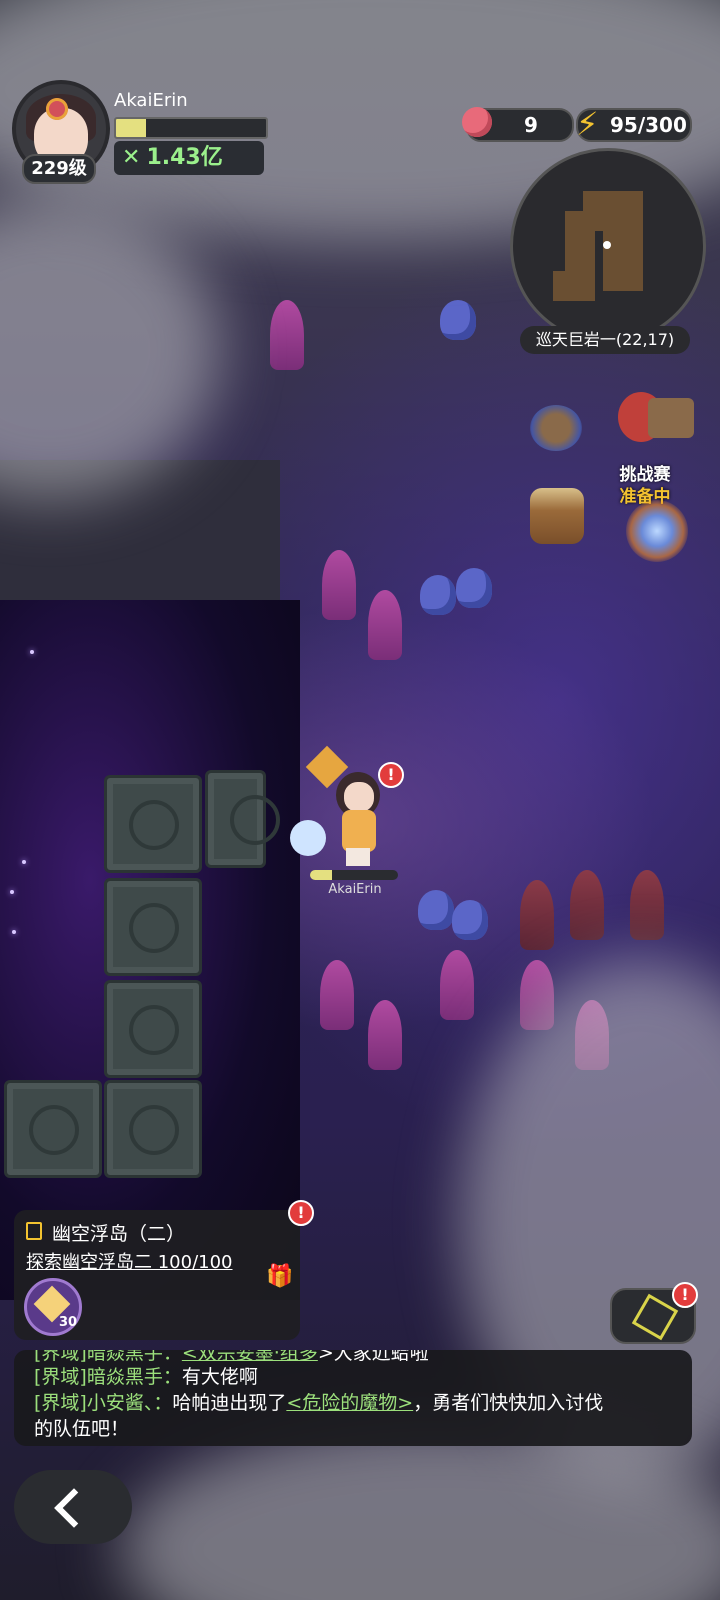  What do you see at coordinates (557, 516) in the screenshot?
I see `resource-barrel-icon` at bounding box center [557, 516].